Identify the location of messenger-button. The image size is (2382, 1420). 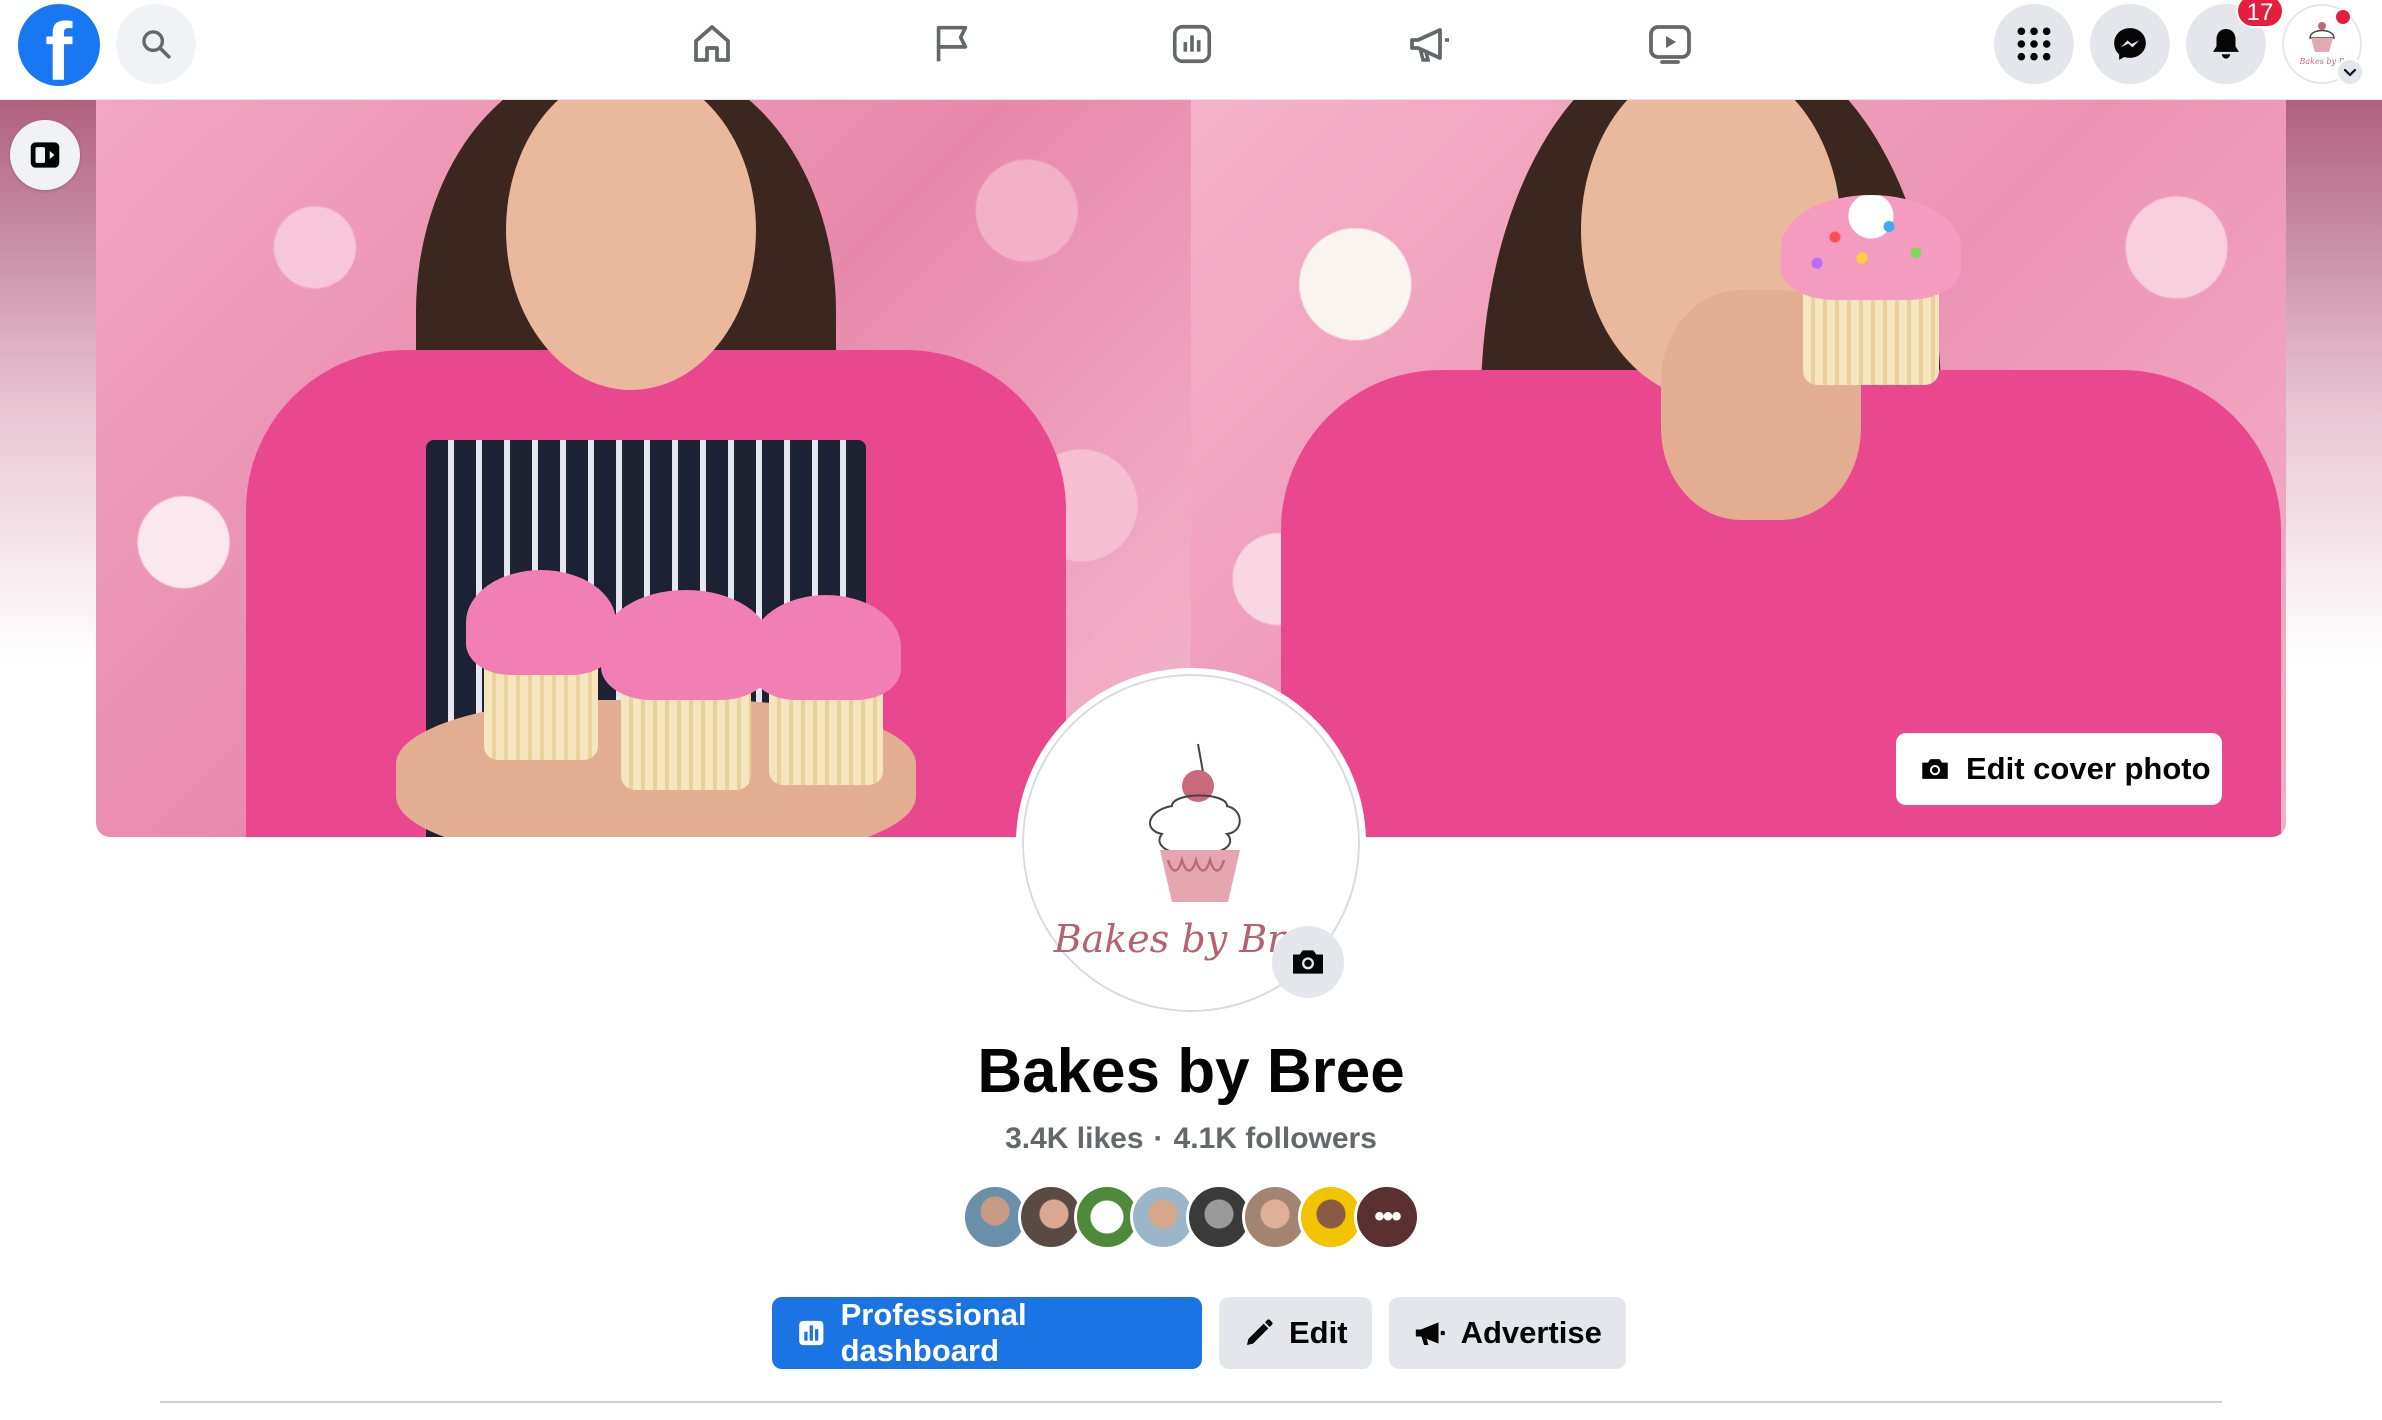
(2130, 44).